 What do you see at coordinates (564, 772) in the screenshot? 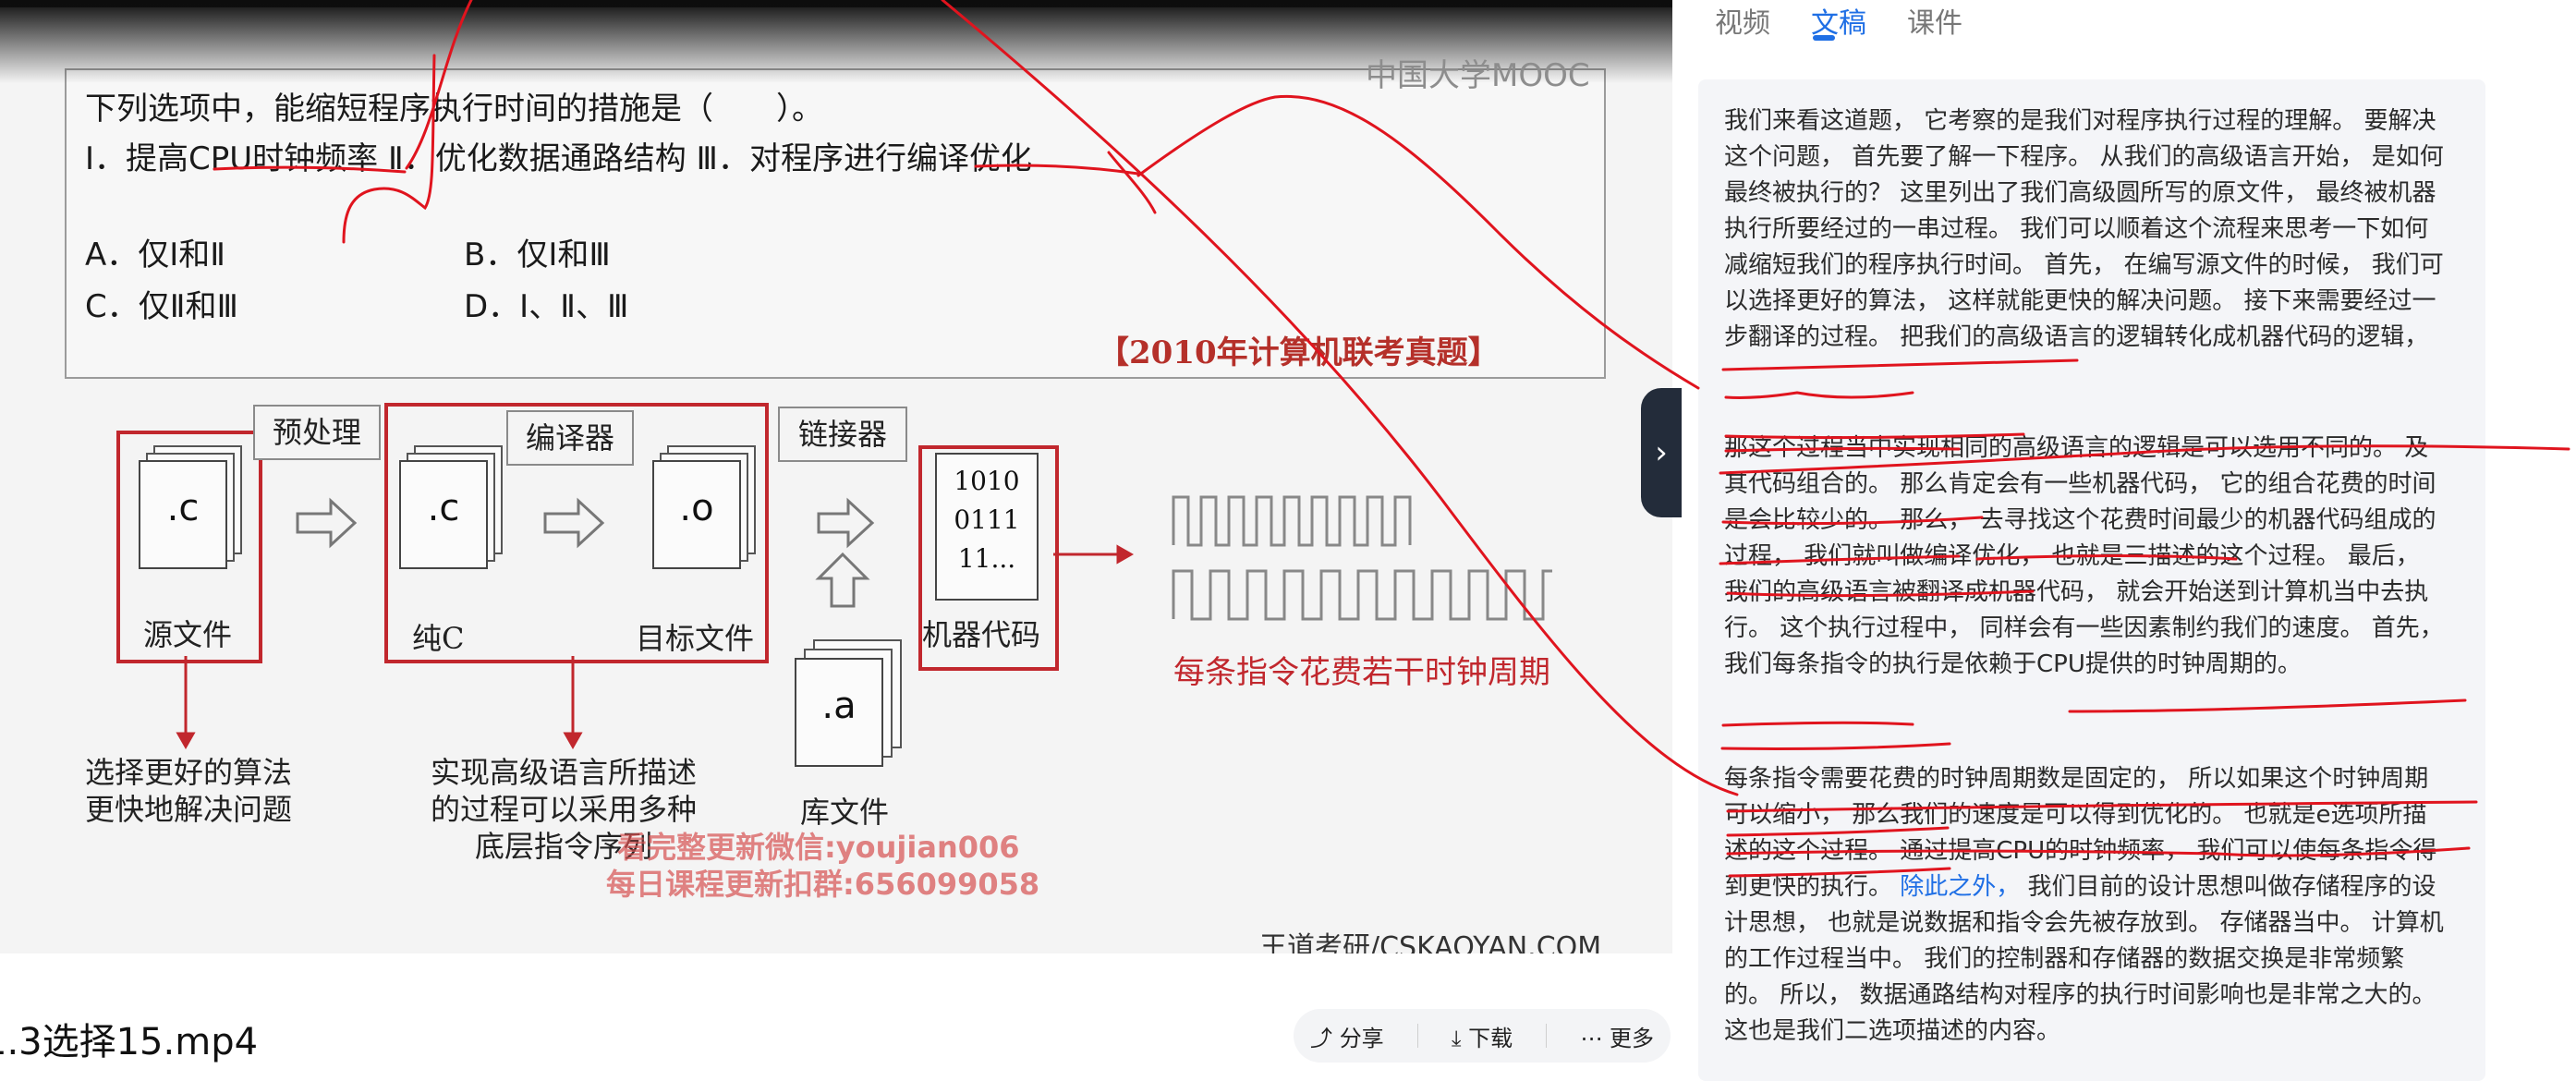
I see `compile-note-line-1: 实现高级语言所描述` at bounding box center [564, 772].